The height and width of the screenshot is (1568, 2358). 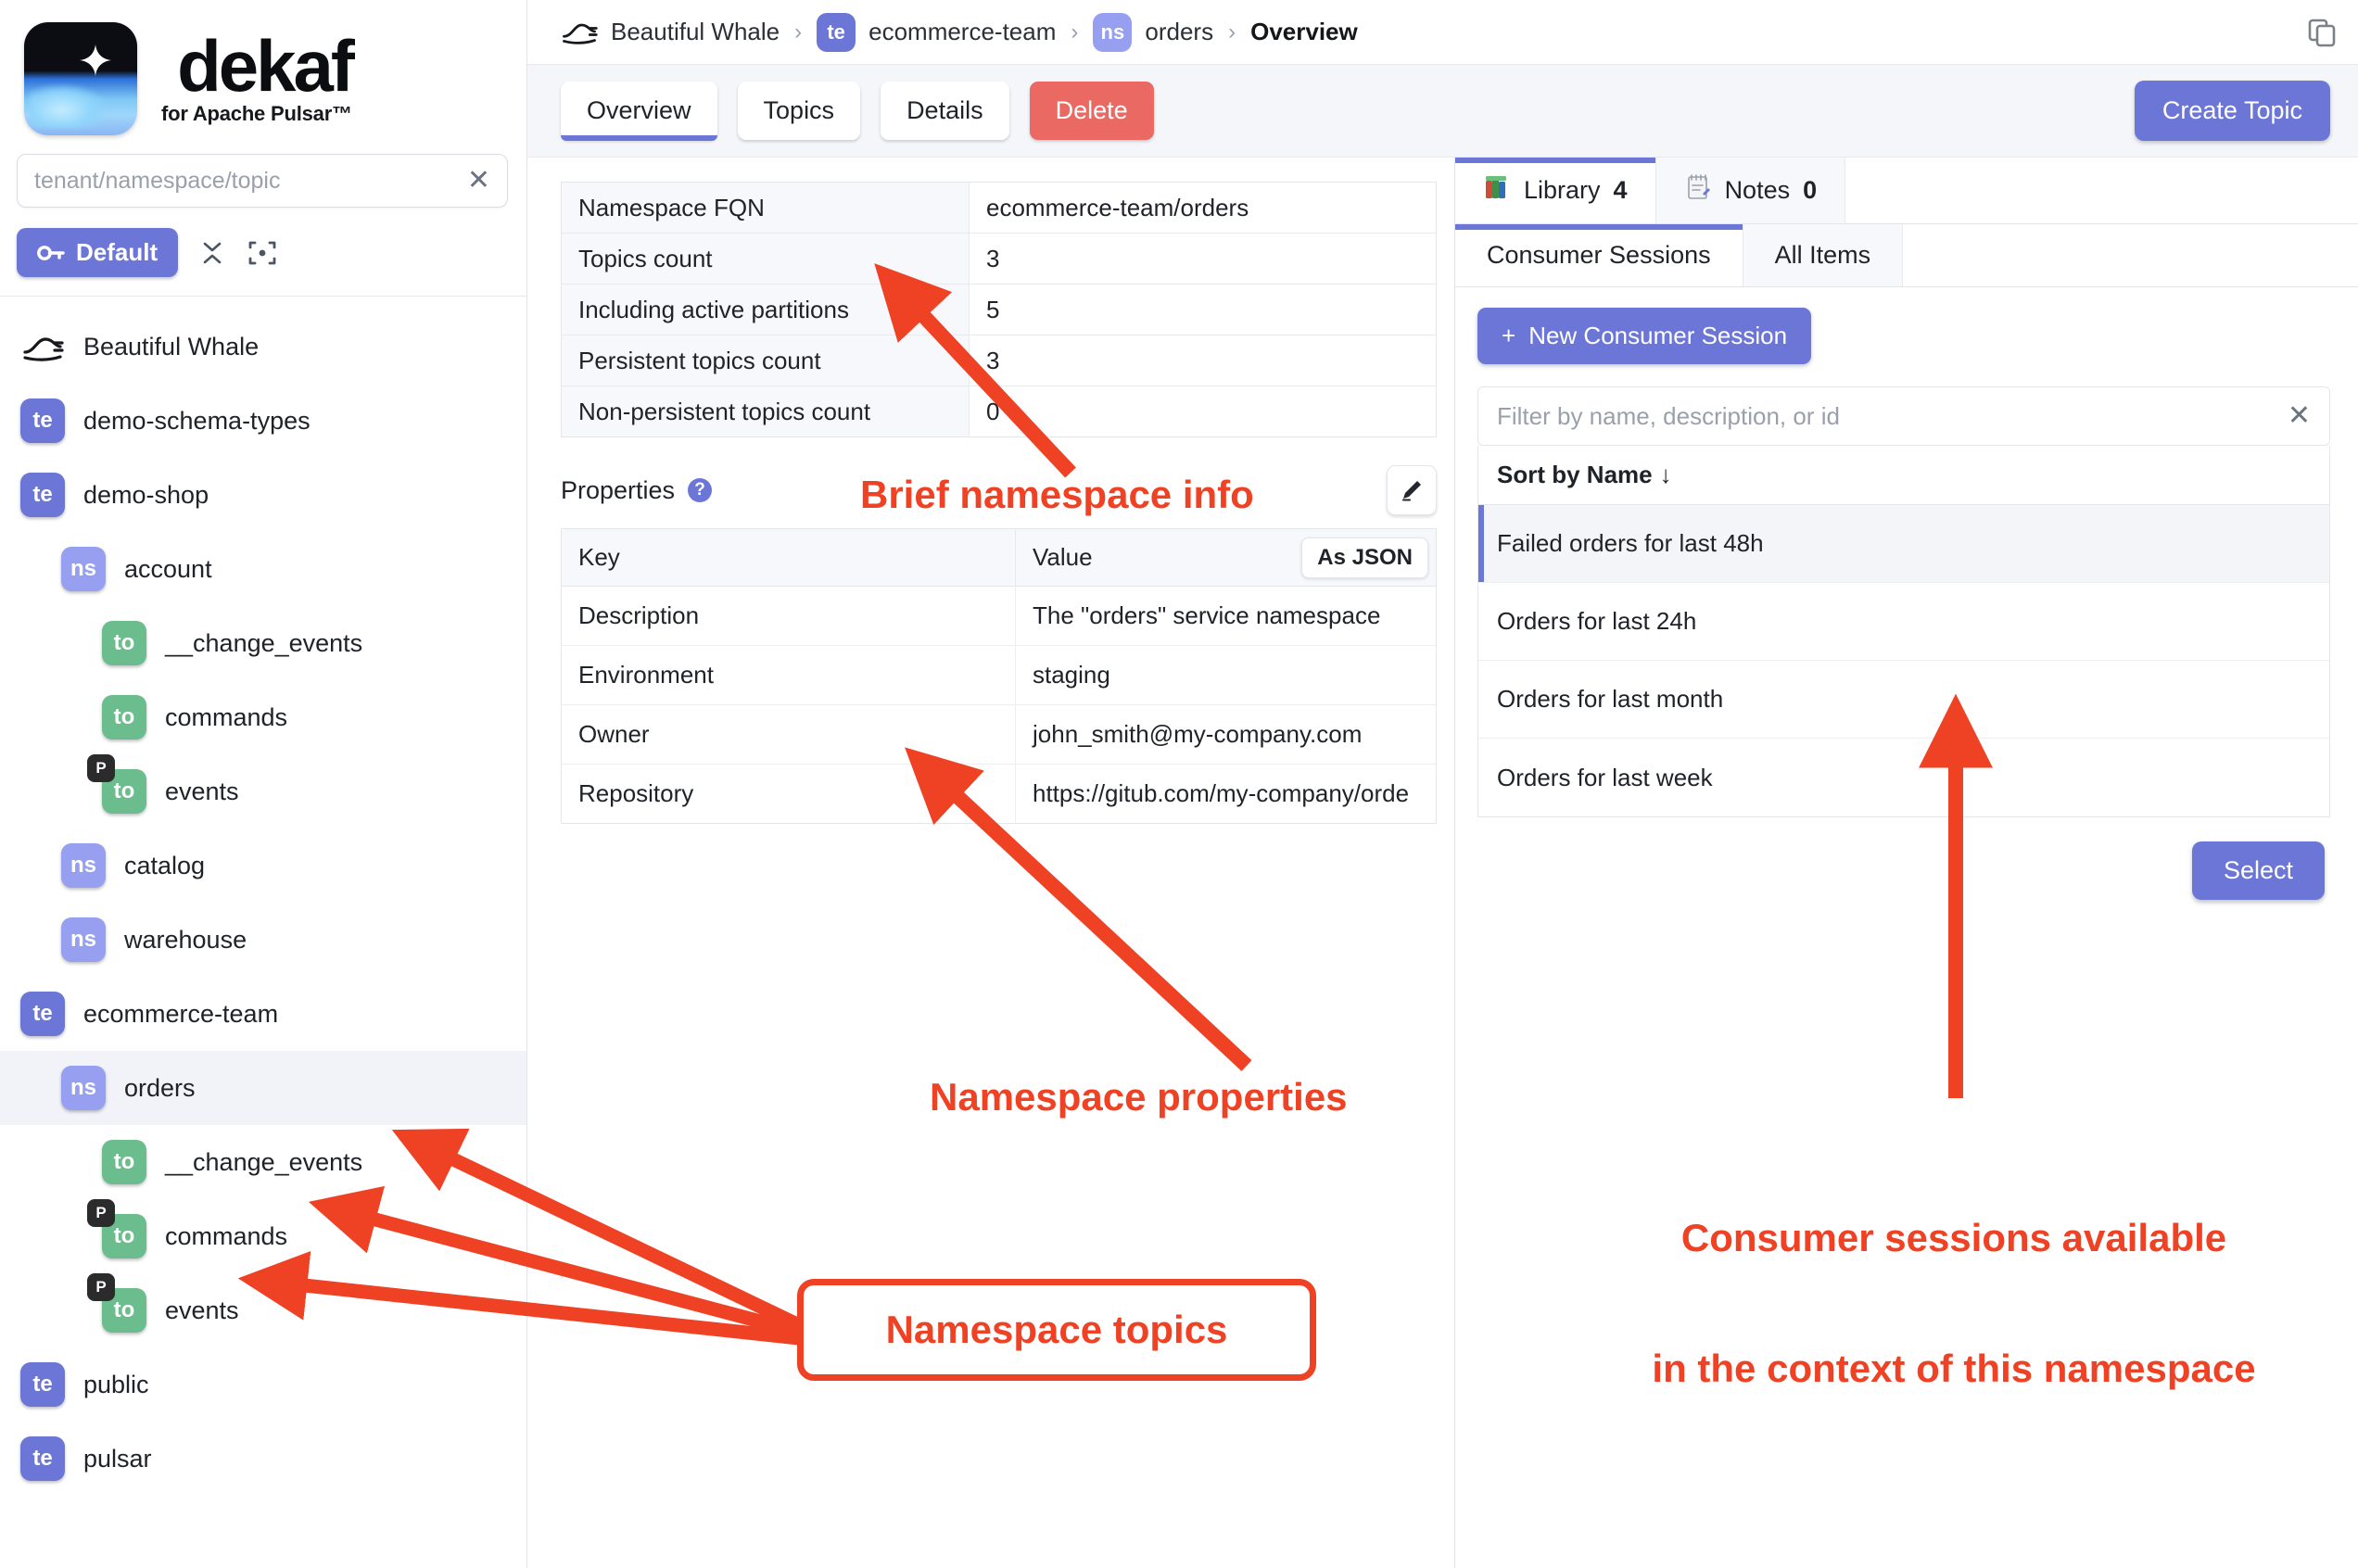 I want to click on tree-item-catalog: ns catalog, so click(x=263, y=865).